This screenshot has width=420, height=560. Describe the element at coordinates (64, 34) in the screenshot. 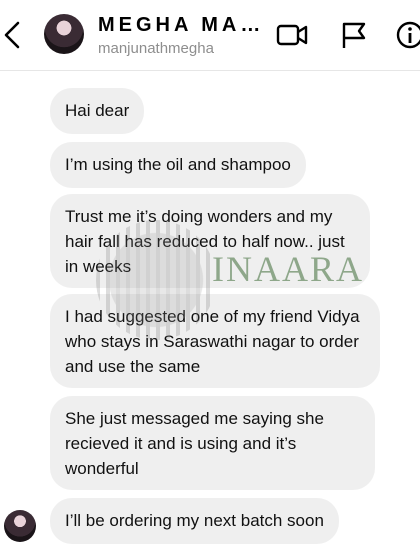

I see `profile-avatar` at that location.